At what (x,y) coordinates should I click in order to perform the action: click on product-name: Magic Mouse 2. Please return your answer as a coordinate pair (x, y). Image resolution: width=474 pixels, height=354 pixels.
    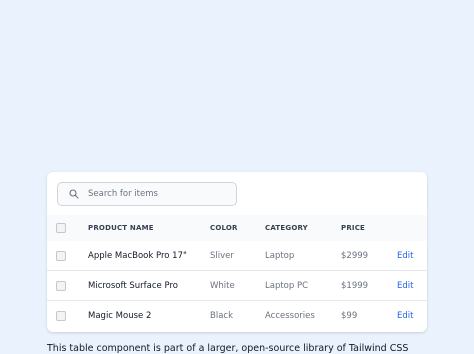
    Looking at the image, I should click on (120, 316).